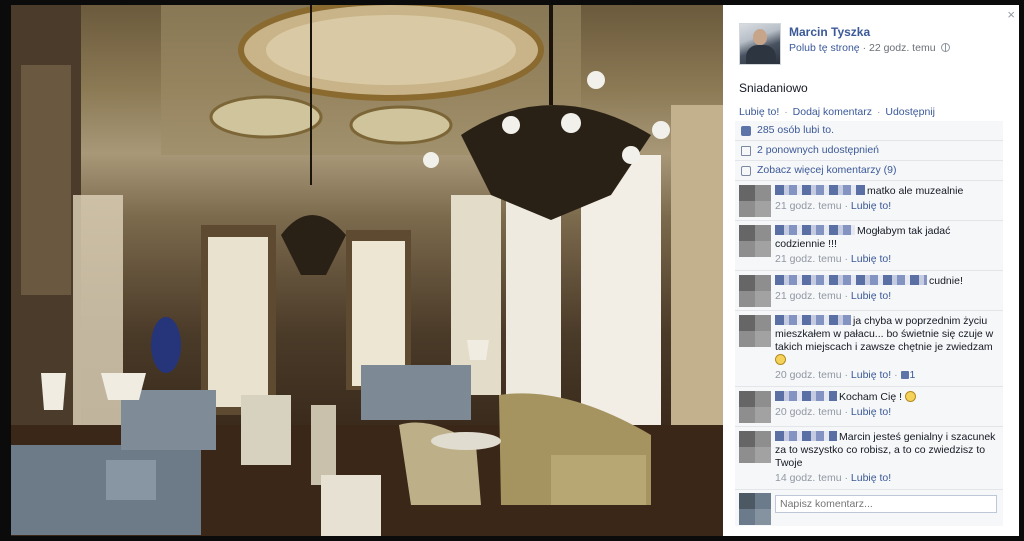 The width and height of the screenshot is (1024, 541). I want to click on post-text: Sniadaniowo, so click(773, 88).